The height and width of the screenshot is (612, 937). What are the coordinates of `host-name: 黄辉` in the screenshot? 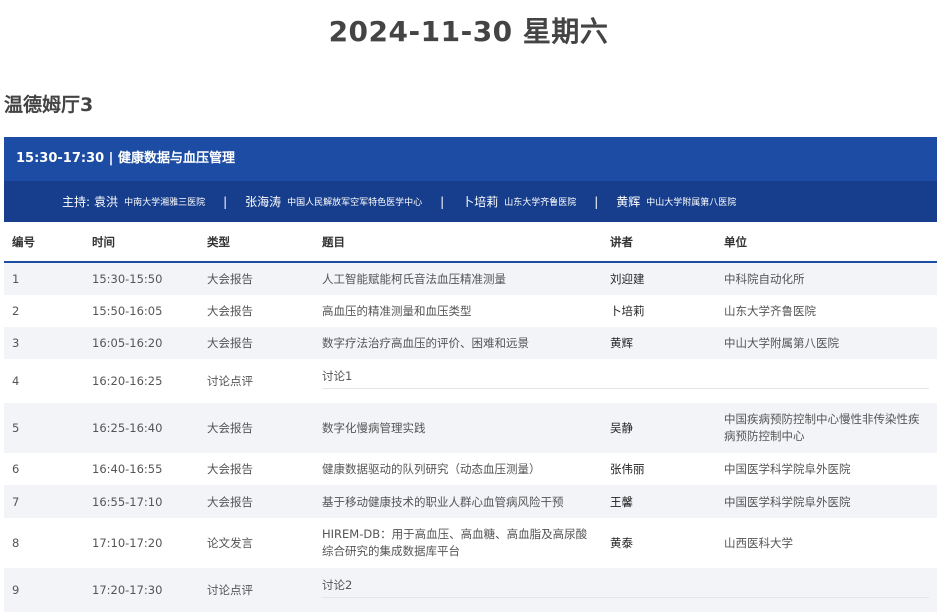 It's located at (628, 202).